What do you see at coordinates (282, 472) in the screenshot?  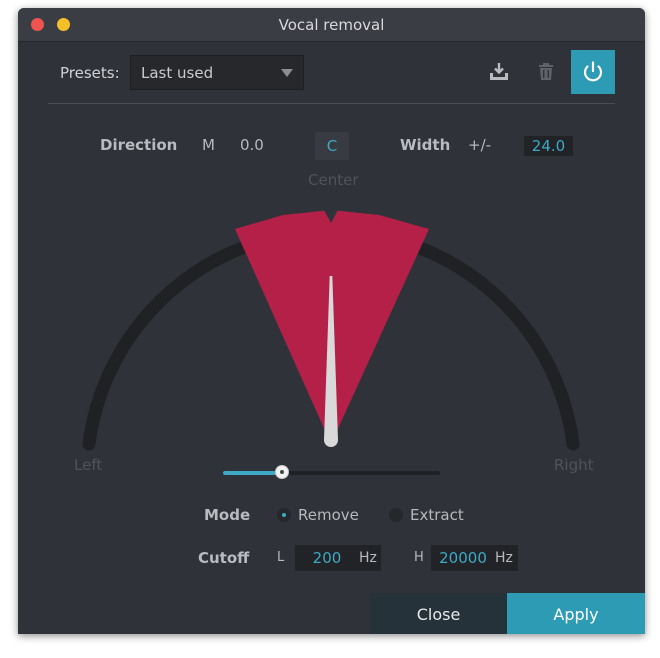 I see `balance-slider-thumb` at bounding box center [282, 472].